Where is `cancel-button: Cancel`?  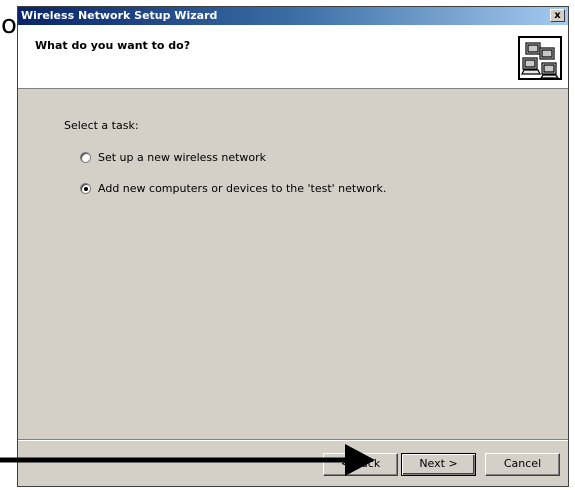 cancel-button: Cancel is located at coordinates (522, 464).